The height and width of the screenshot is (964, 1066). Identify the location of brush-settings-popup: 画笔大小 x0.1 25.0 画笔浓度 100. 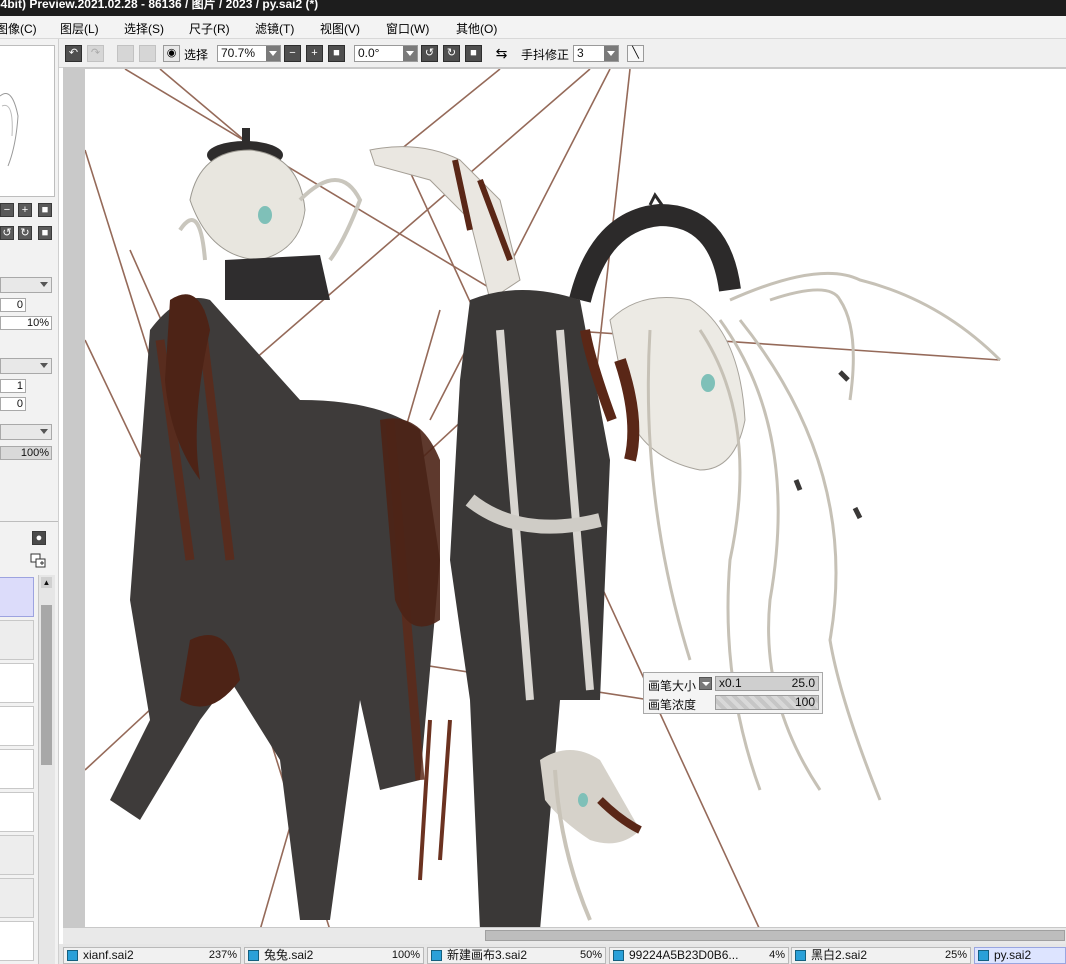
(733, 693).